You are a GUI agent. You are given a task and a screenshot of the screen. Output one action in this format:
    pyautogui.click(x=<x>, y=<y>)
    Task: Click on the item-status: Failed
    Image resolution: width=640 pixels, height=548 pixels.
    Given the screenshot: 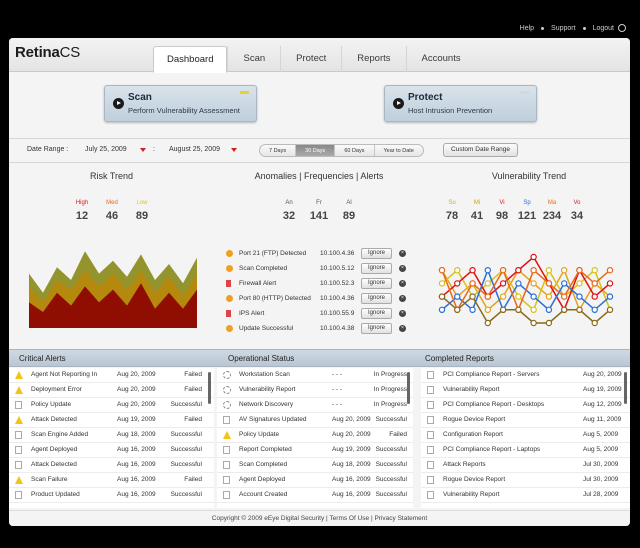 What is the action you would take?
    pyautogui.click(x=193, y=389)
    